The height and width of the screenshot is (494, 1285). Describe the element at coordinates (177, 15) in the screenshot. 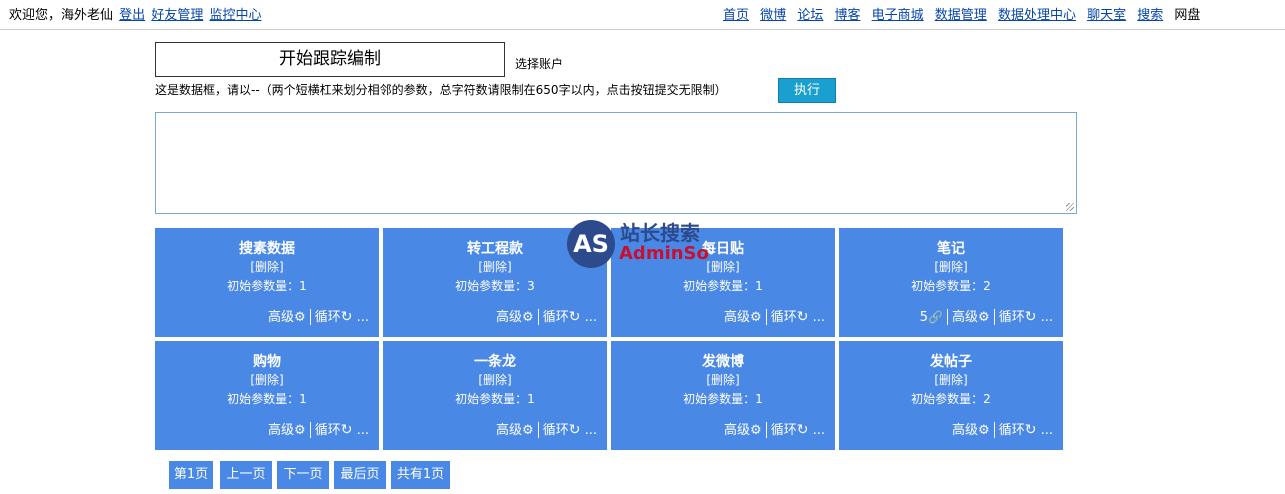

I see `friends-link: 好友管理` at that location.